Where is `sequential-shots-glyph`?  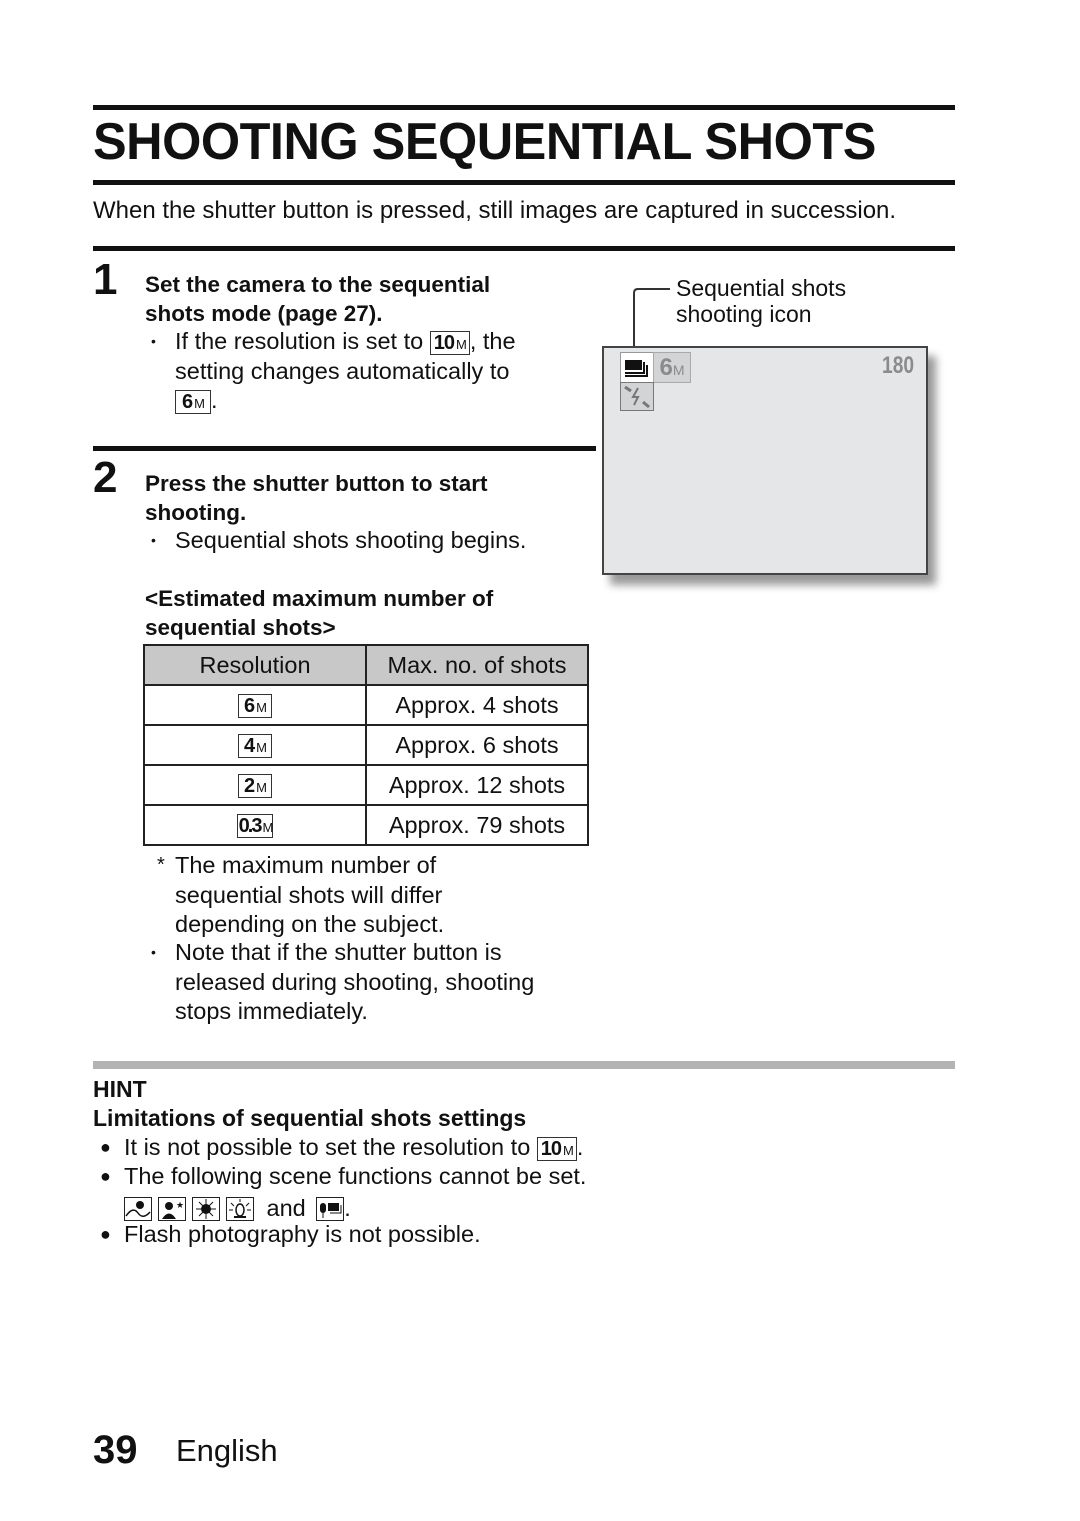 sequential-shots-glyph is located at coordinates (636, 368).